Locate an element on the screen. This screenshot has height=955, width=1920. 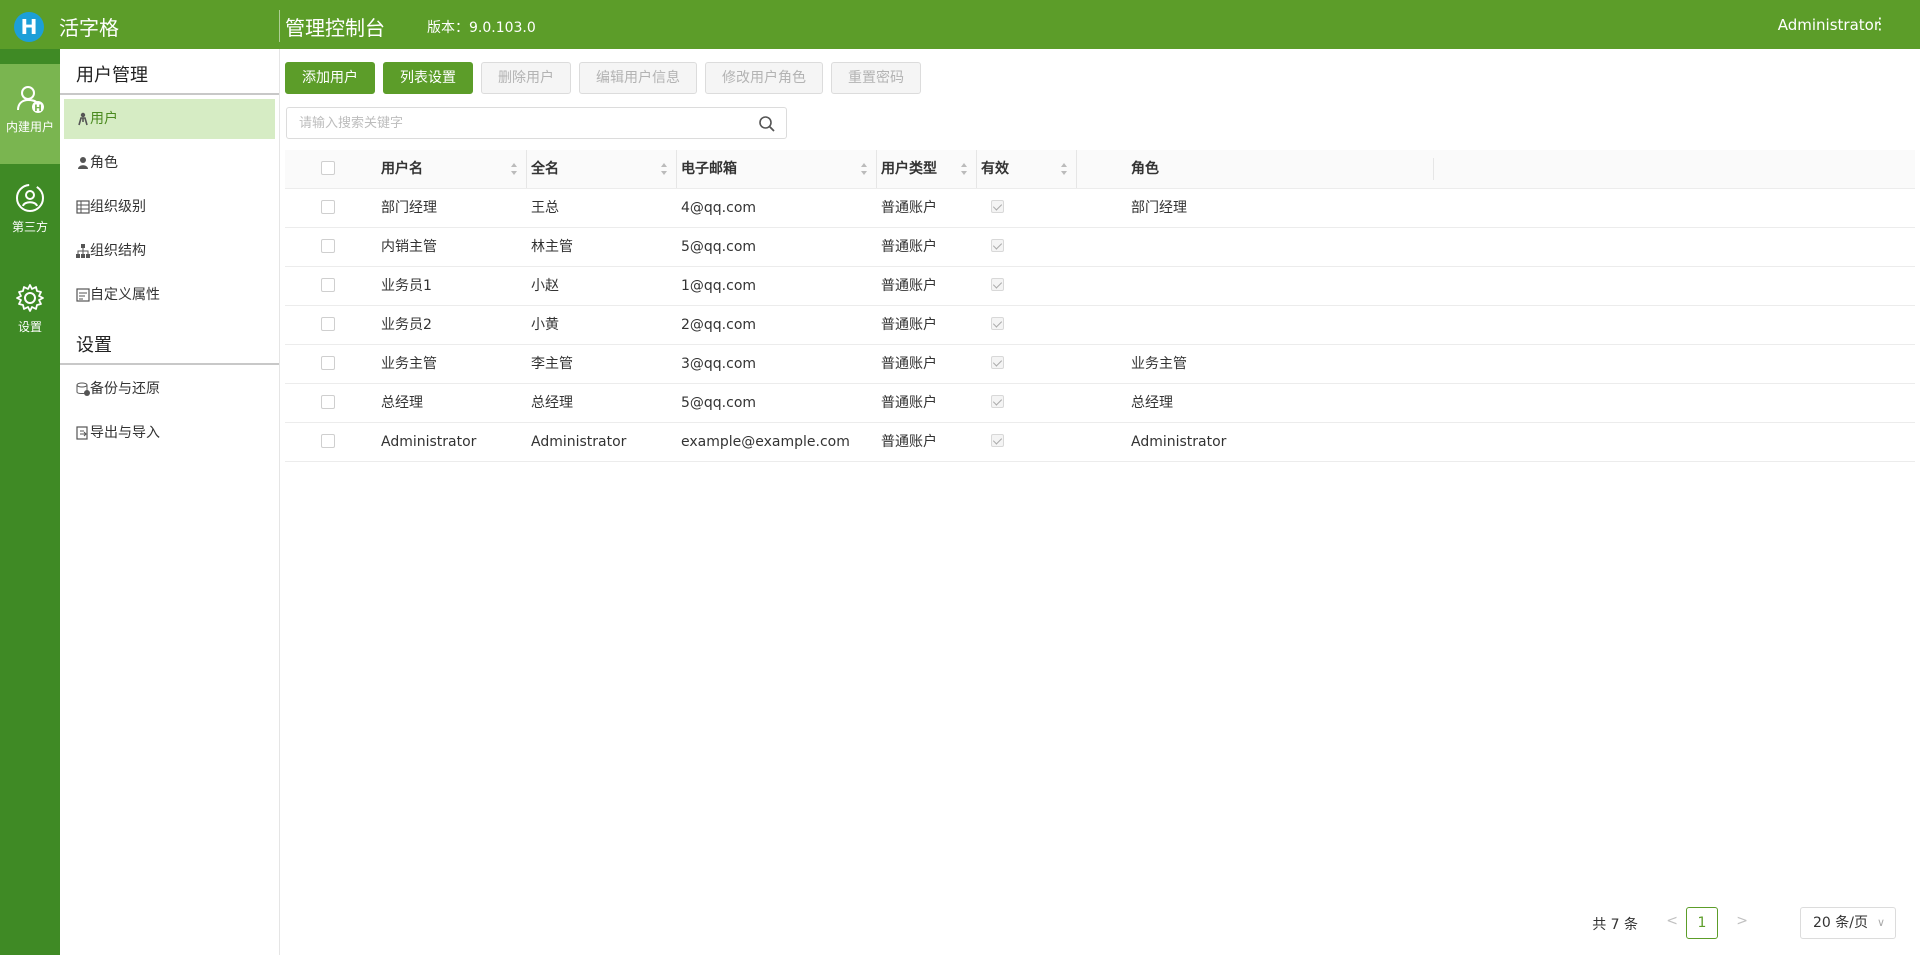
cell-username: 业务主管 is located at coordinates (409, 364).